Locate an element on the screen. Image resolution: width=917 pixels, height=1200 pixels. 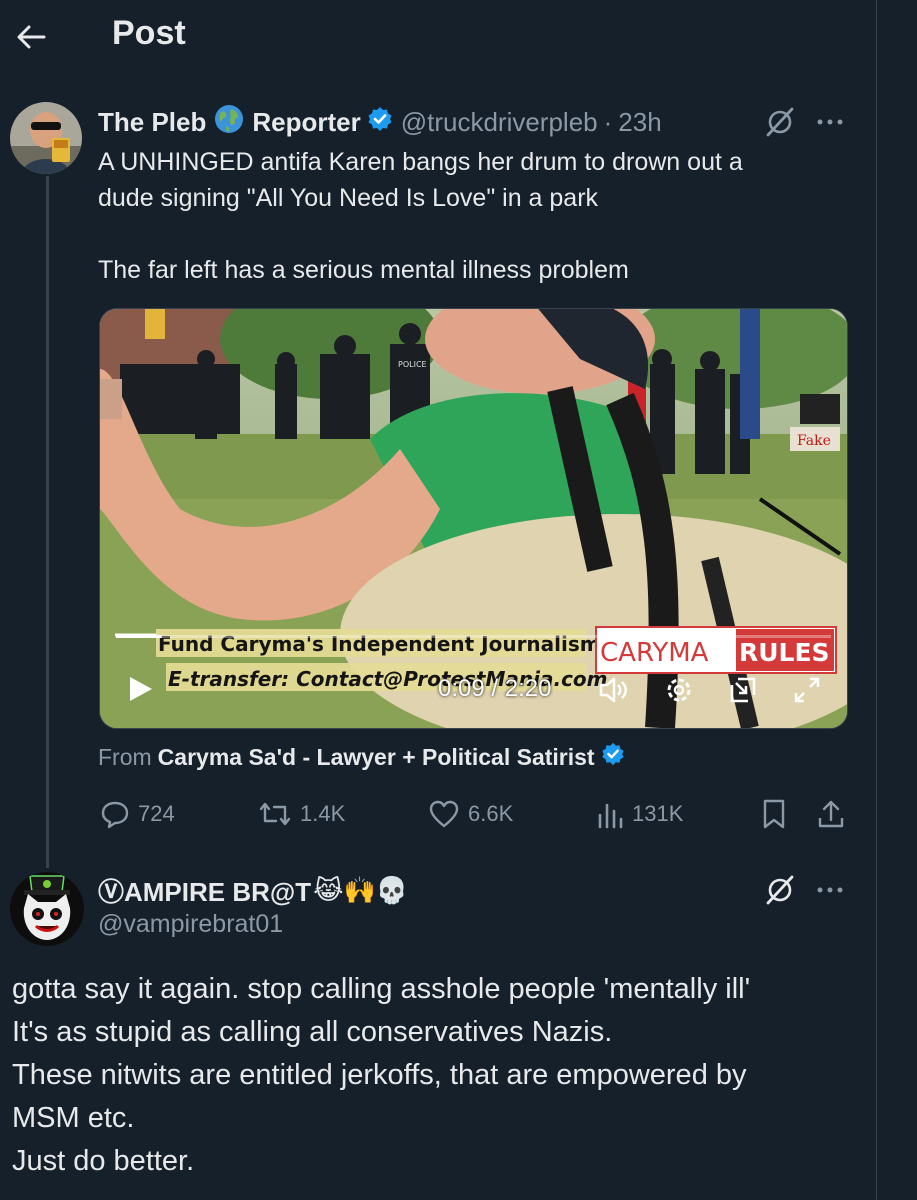
reply-author-emojis: 😹🙌💀 is located at coordinates (361, 890).